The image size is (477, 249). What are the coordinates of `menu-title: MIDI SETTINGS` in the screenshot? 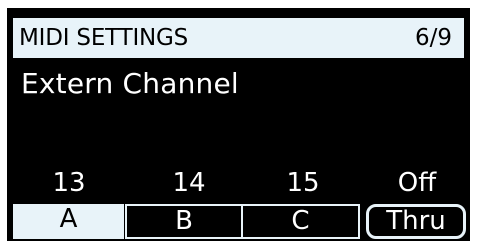 It's located at (104, 38).